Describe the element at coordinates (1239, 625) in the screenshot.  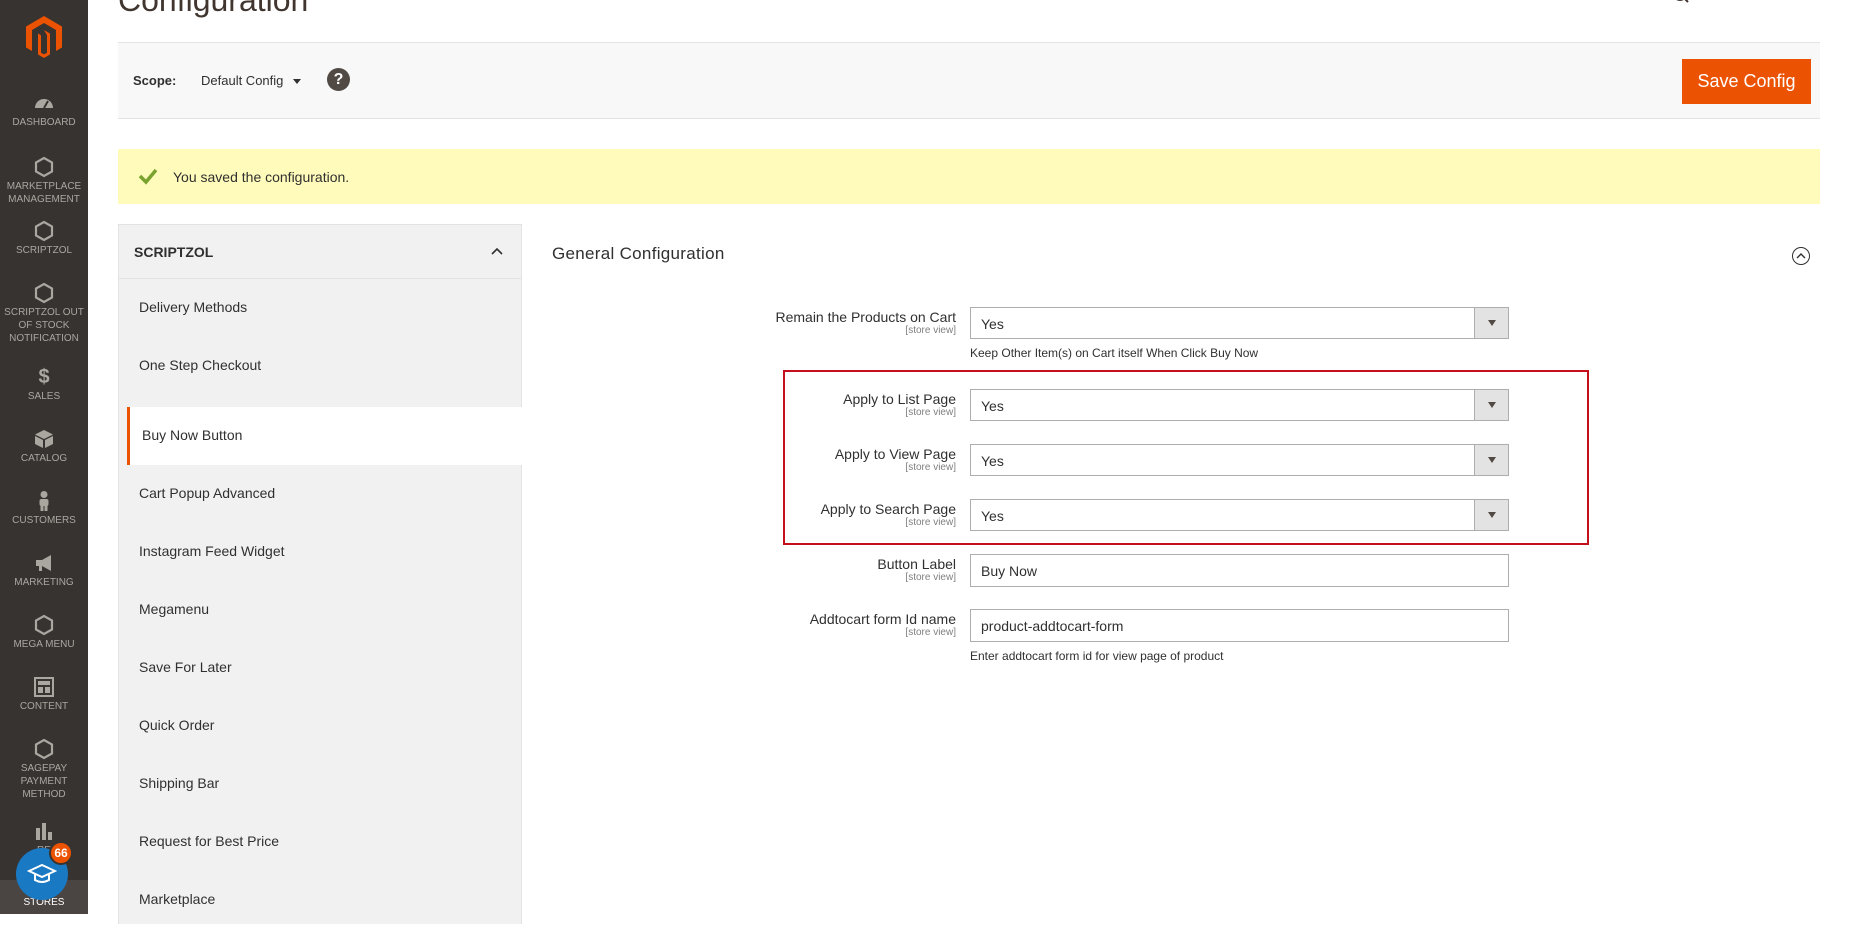
I see `addtocart-form-id-input` at that location.